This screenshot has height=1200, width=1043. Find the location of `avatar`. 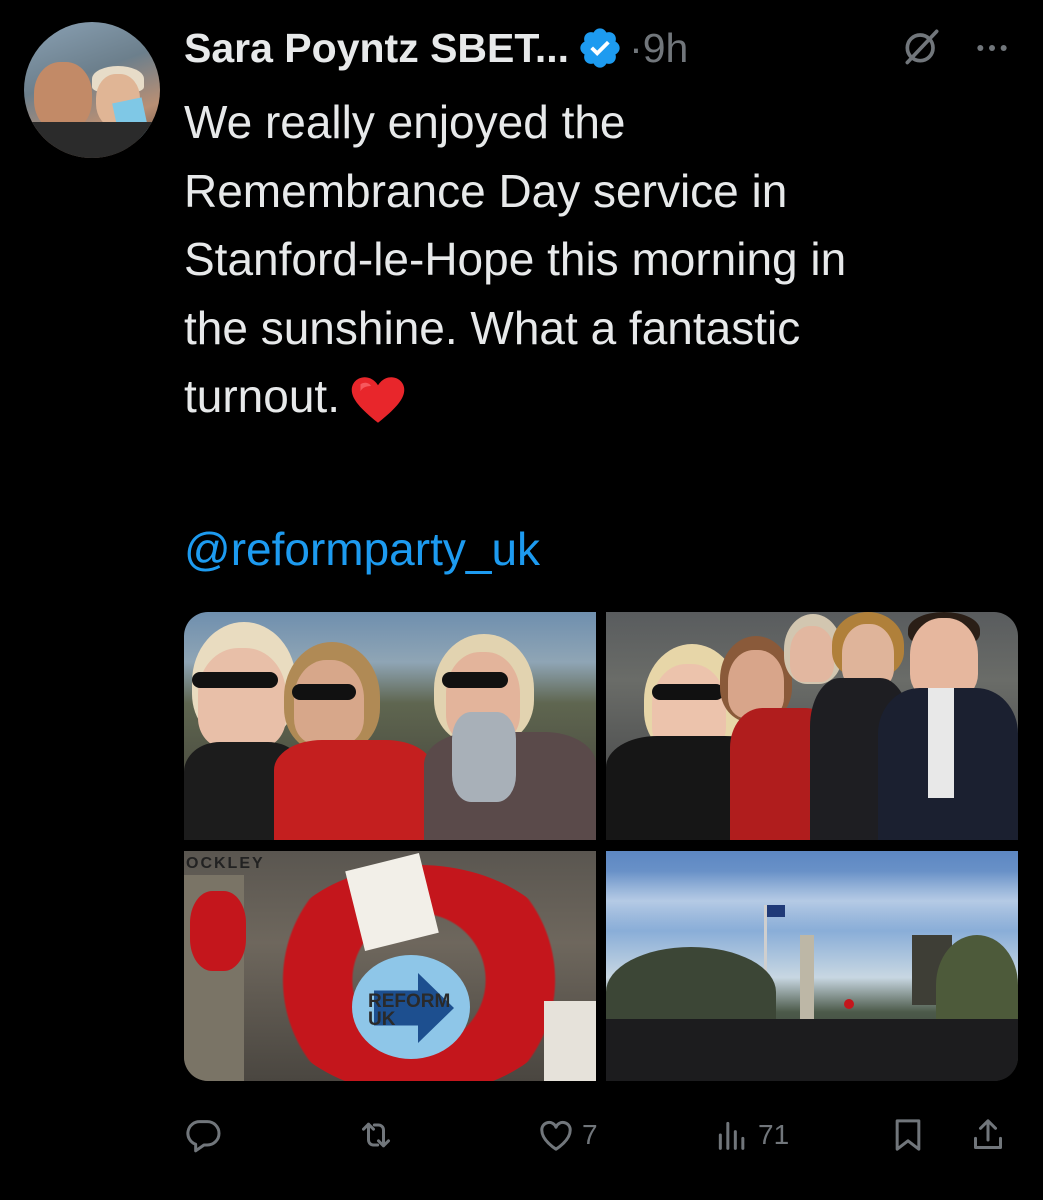

avatar is located at coordinates (92, 90).